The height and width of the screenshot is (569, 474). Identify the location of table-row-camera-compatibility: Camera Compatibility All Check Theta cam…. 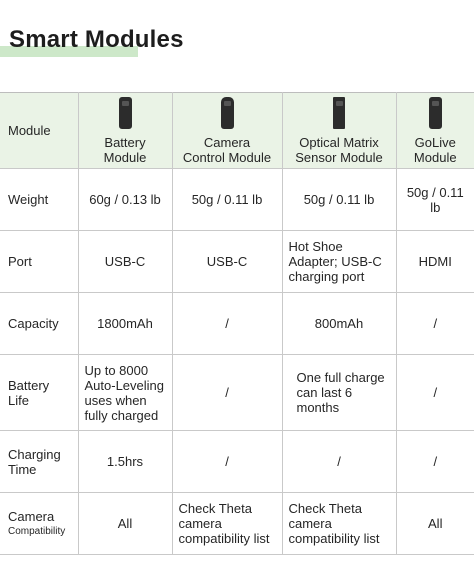
(237, 523).